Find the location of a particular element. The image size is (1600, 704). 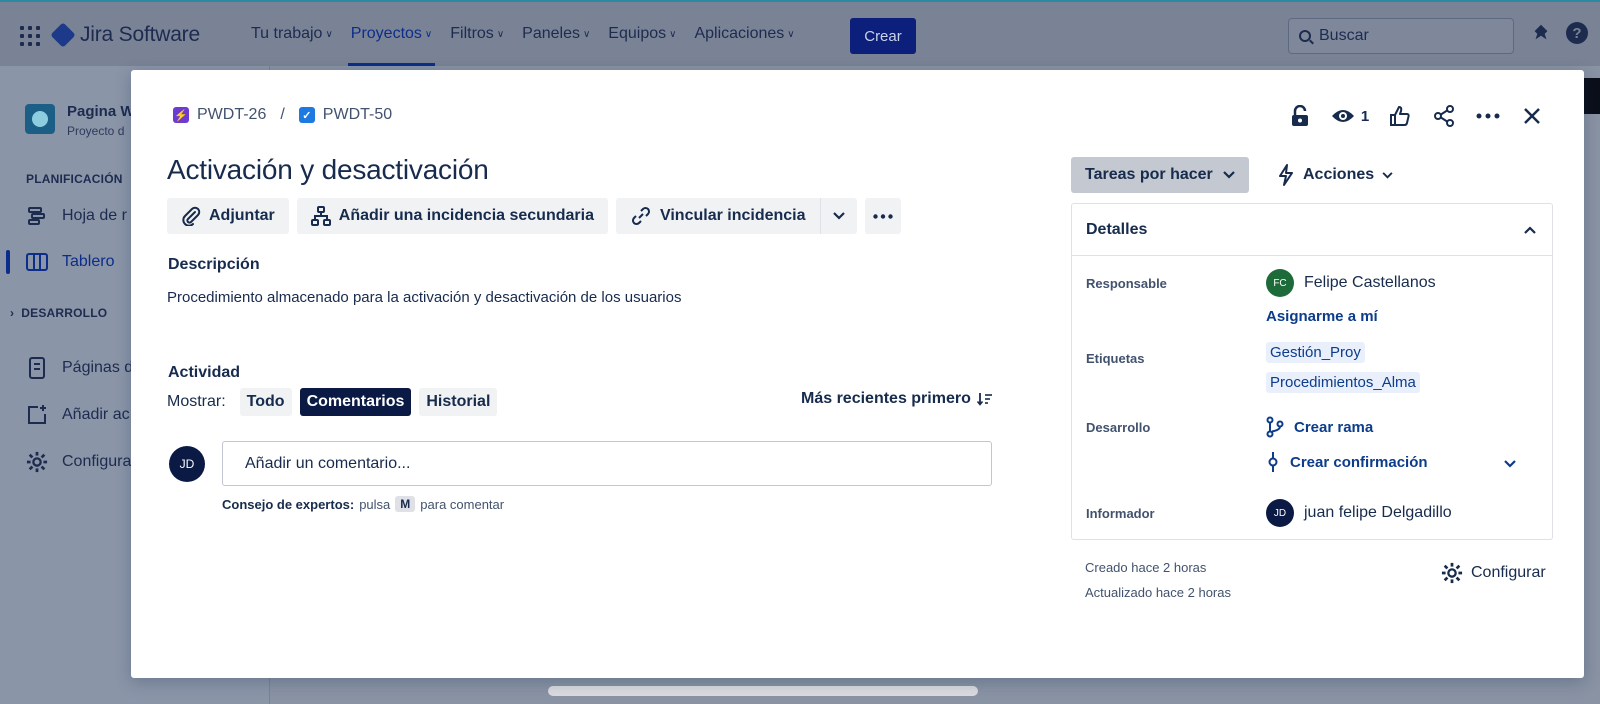

board-icon is located at coordinates (37, 262).